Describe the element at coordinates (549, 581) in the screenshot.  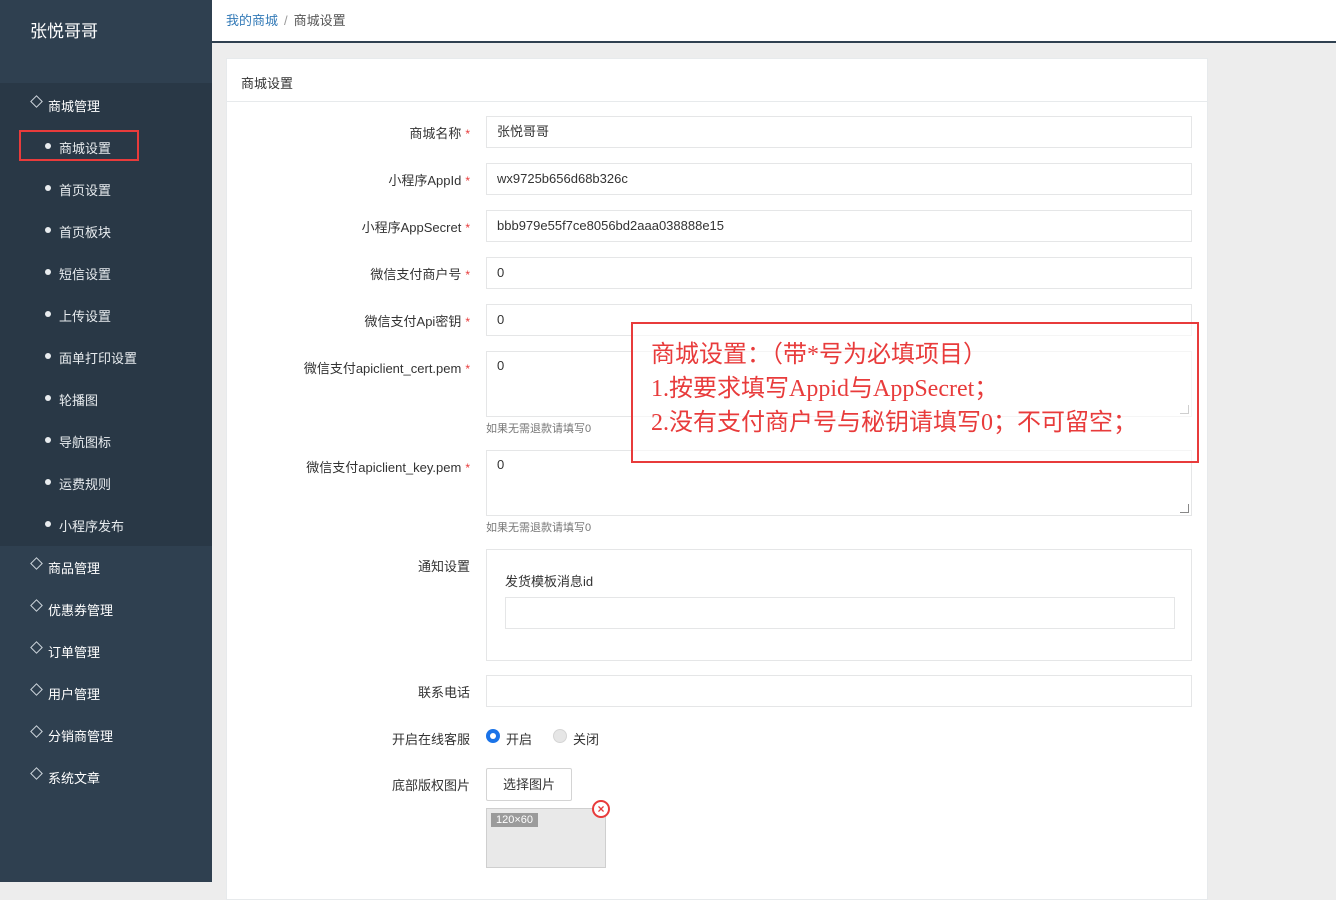
I see `template-id-label: 发货模板消息id` at that location.